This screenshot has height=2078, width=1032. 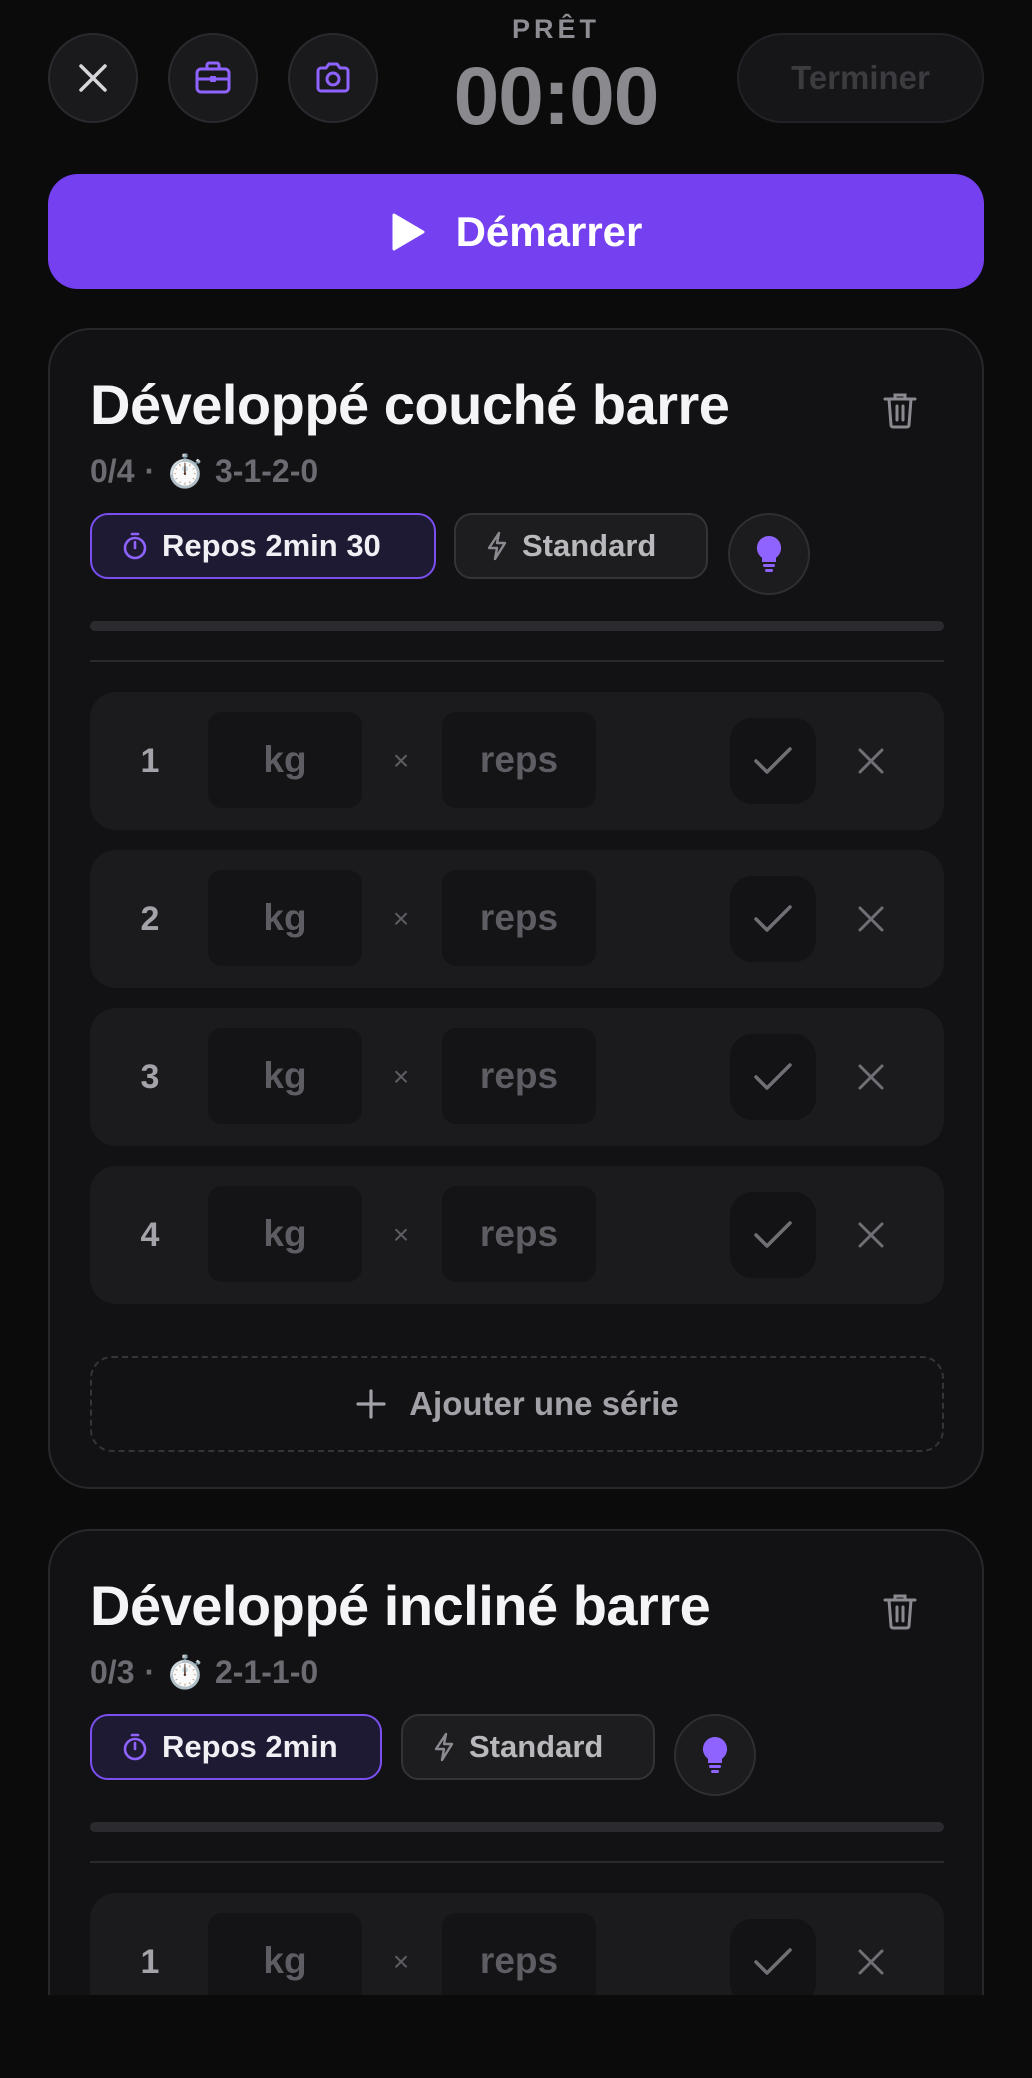 I want to click on camera-button, so click(x=333, y=78).